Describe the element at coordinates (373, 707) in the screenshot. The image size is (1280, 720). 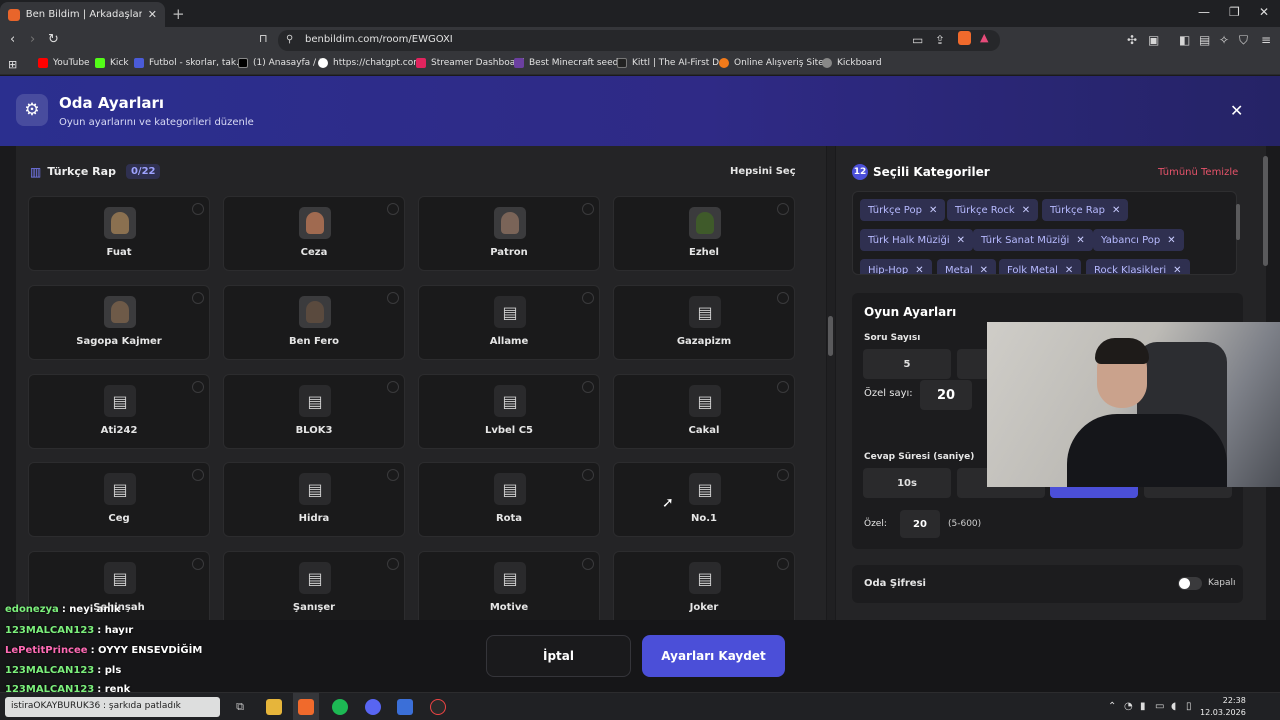
I see `discord-icon` at that location.